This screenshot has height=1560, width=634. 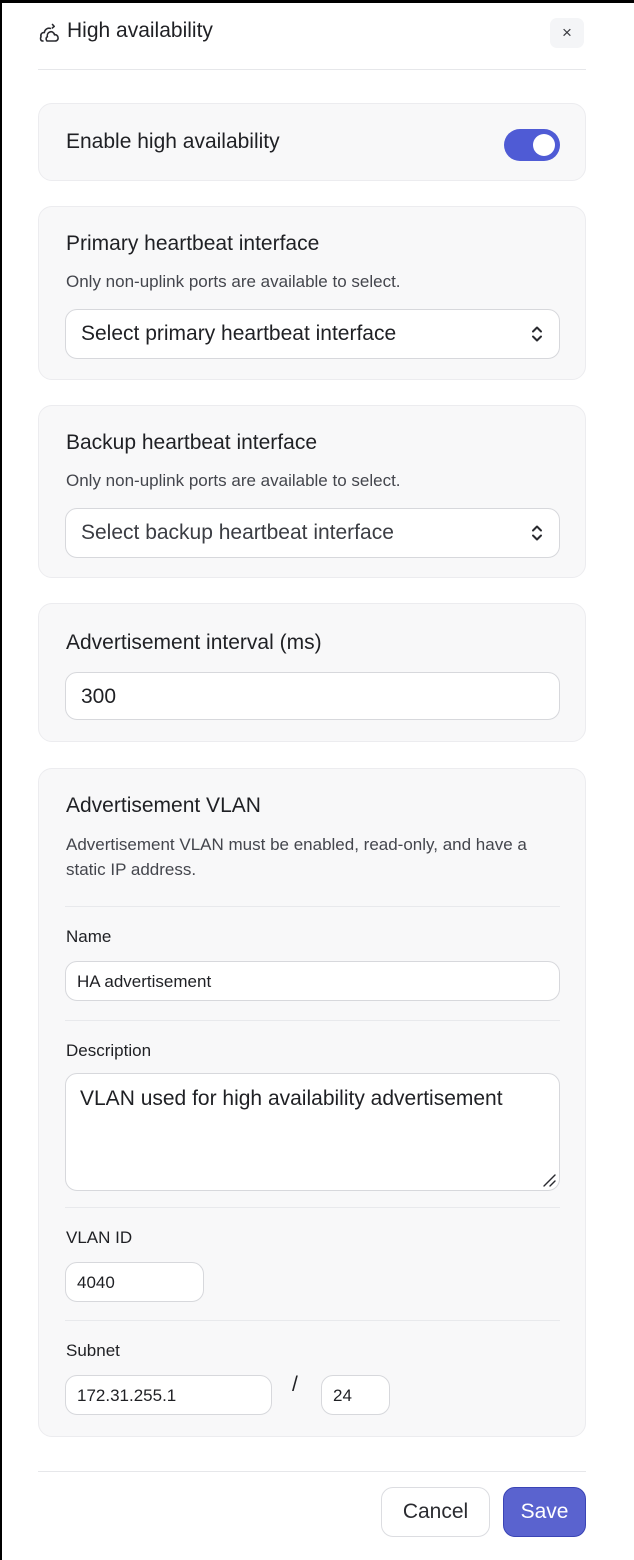 What do you see at coordinates (89, 936) in the screenshot?
I see `vlan-name-label: Name` at bounding box center [89, 936].